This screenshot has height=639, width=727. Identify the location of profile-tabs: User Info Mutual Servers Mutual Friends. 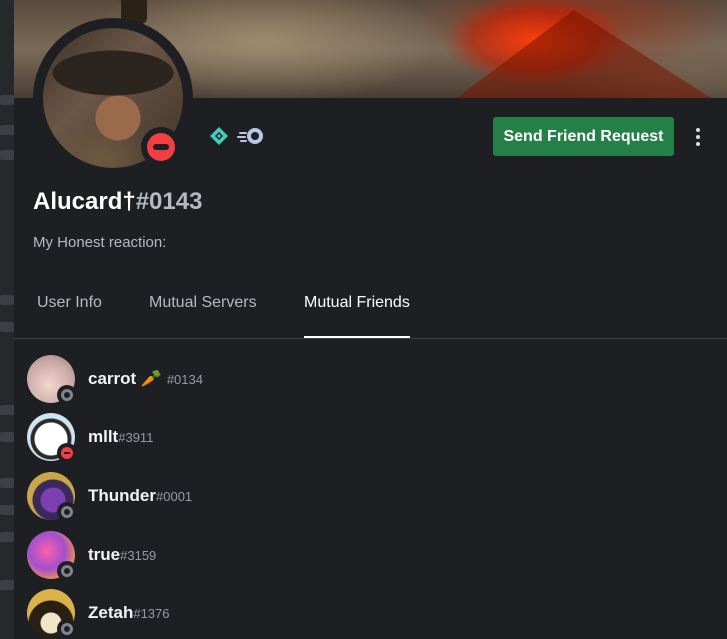
(370, 309).